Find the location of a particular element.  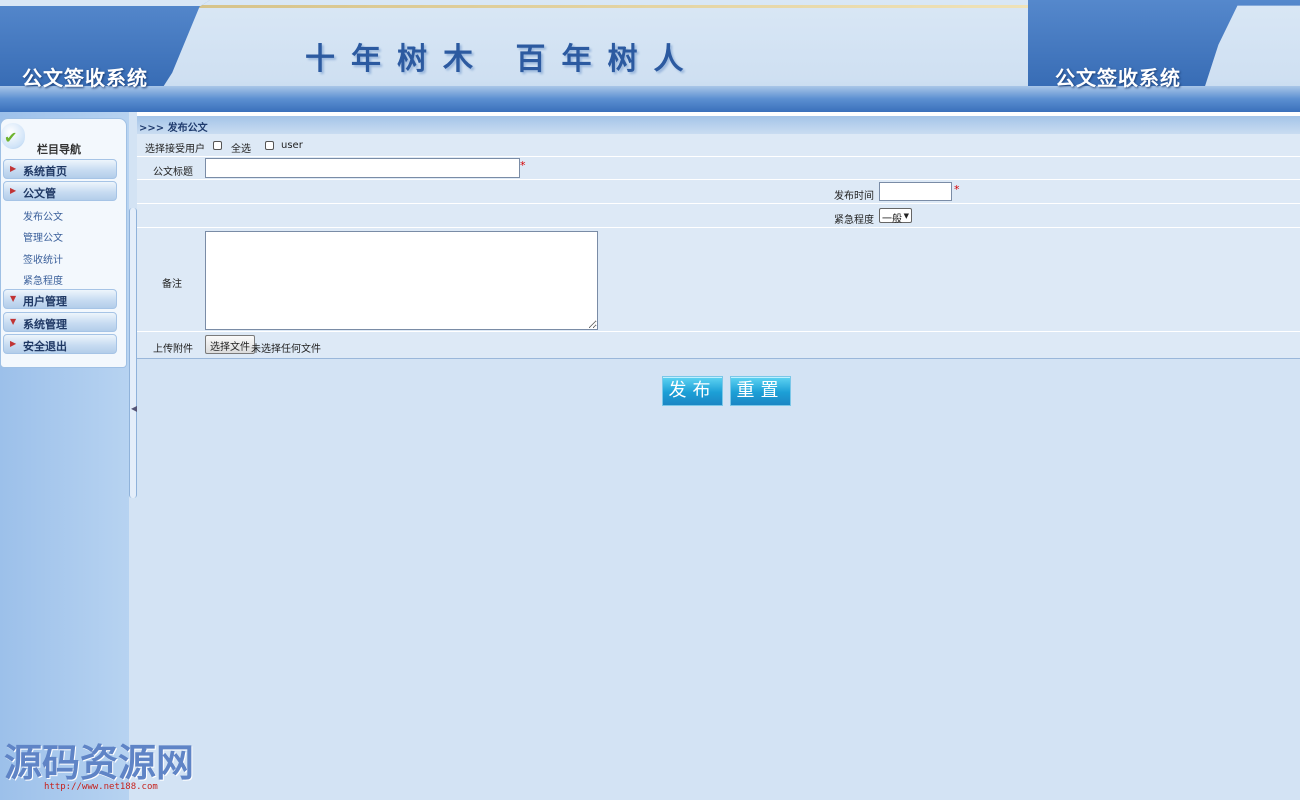

sidebar-item-logout: ▶ 安全退出 is located at coordinates (60, 344).